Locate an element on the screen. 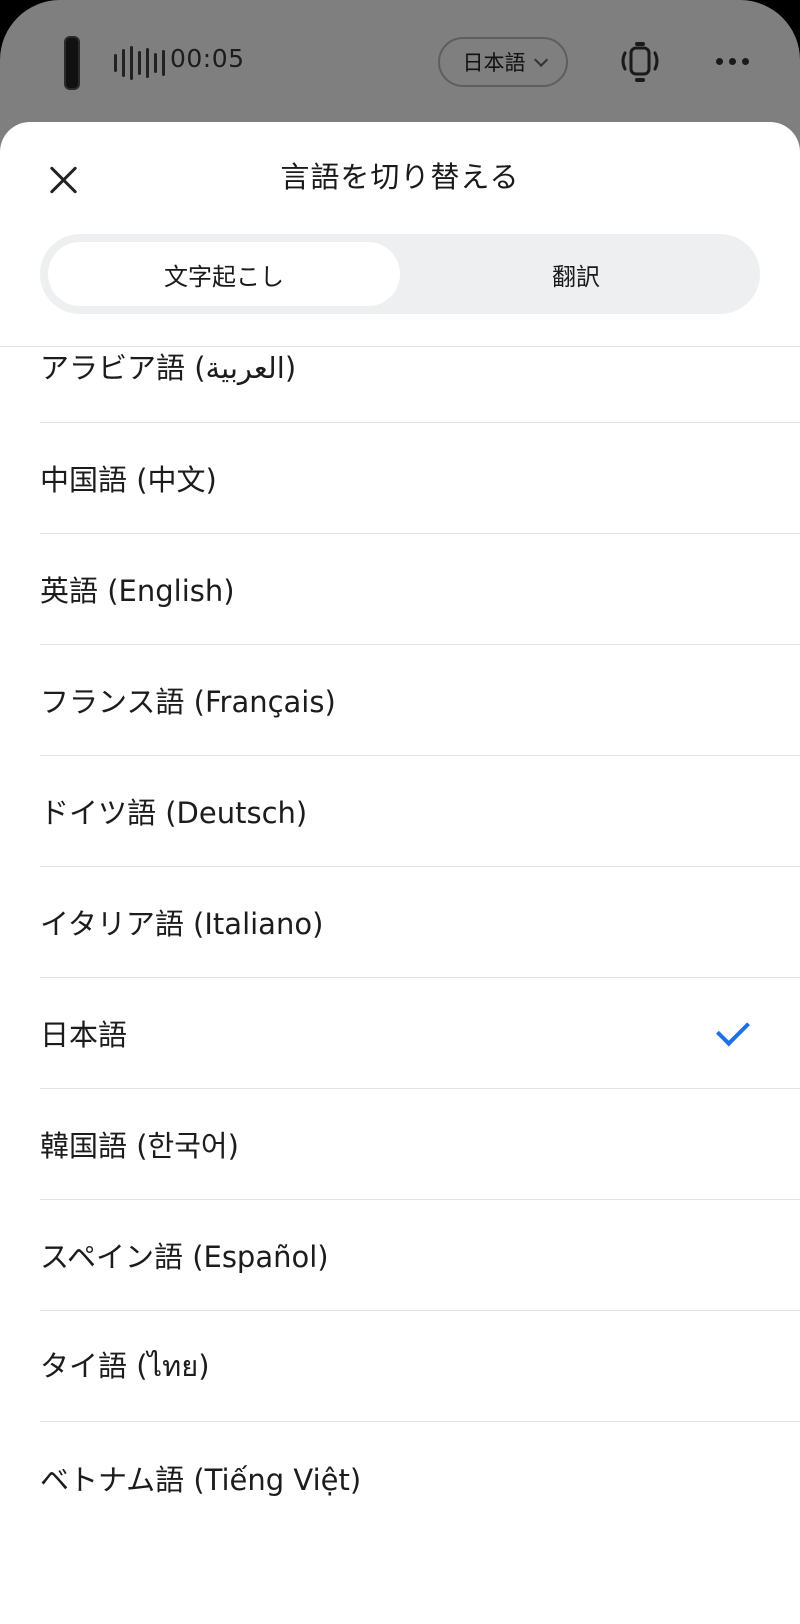 This screenshot has height=1624, width=800. language-item-english: 英語 (English) is located at coordinates (420, 589).